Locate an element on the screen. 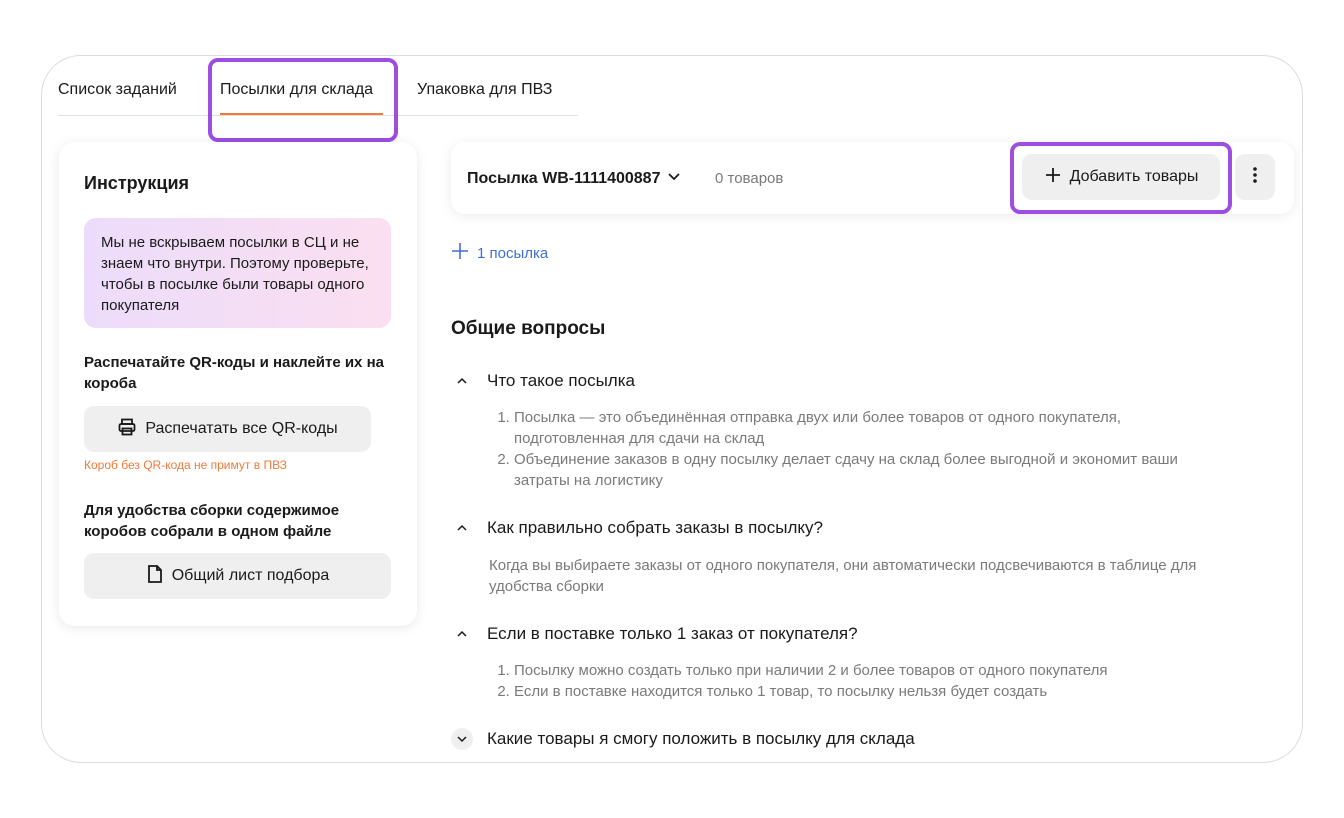  qr-warning: Короб без QR-кода не примут в ПВЗ is located at coordinates (185, 465).